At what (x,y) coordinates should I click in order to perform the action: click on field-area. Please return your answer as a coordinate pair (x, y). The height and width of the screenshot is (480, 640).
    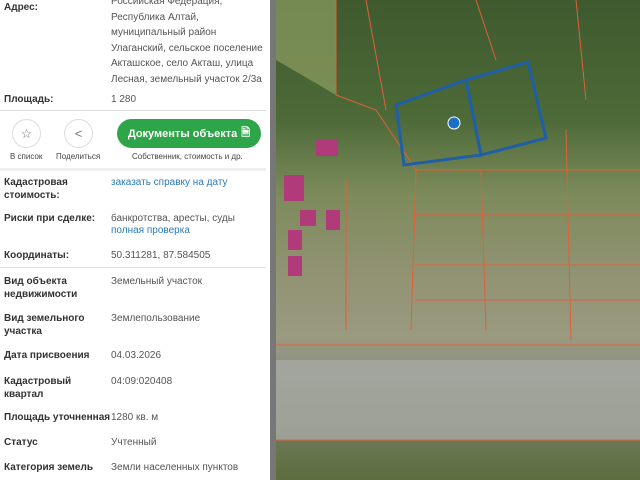
    Looking at the image, I should click on (306, 47).